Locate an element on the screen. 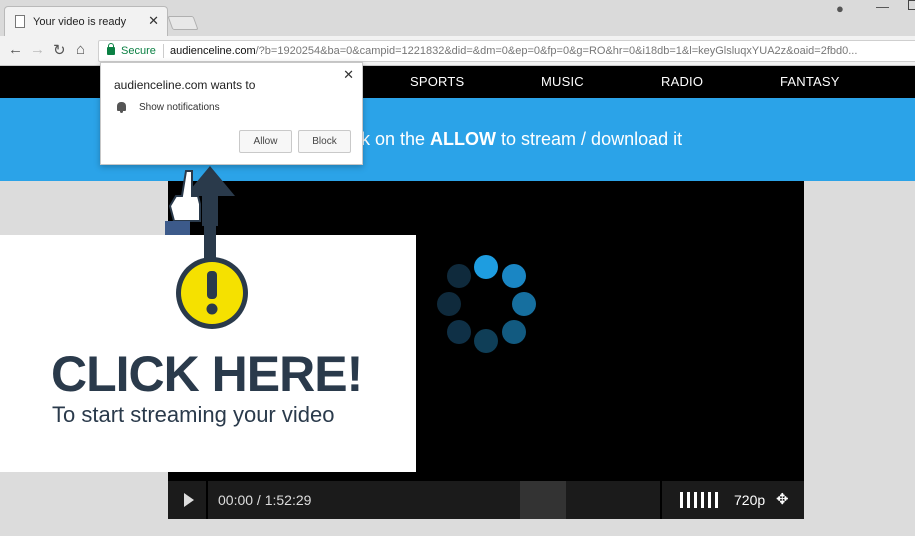  reload-icon: ↻ is located at coordinates (59, 50).